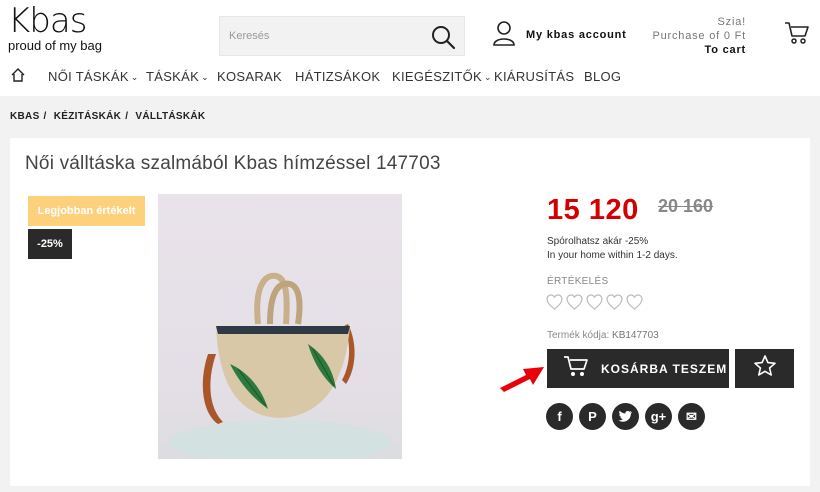 This screenshot has height=492, width=820. Describe the element at coordinates (504, 35) in the screenshot. I see `user-icon` at that location.